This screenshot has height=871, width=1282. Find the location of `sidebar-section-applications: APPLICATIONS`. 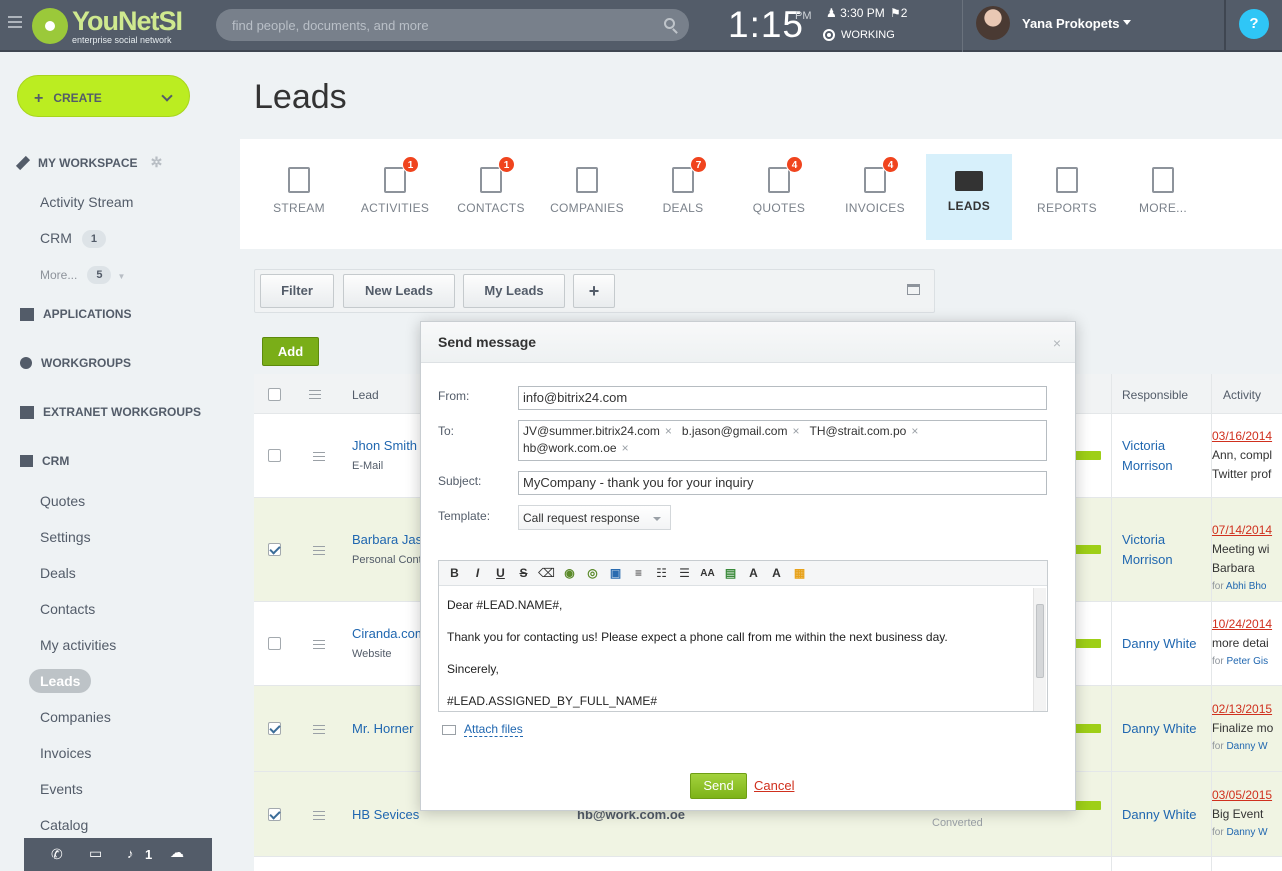

sidebar-section-applications: APPLICATIONS is located at coordinates (75, 314).